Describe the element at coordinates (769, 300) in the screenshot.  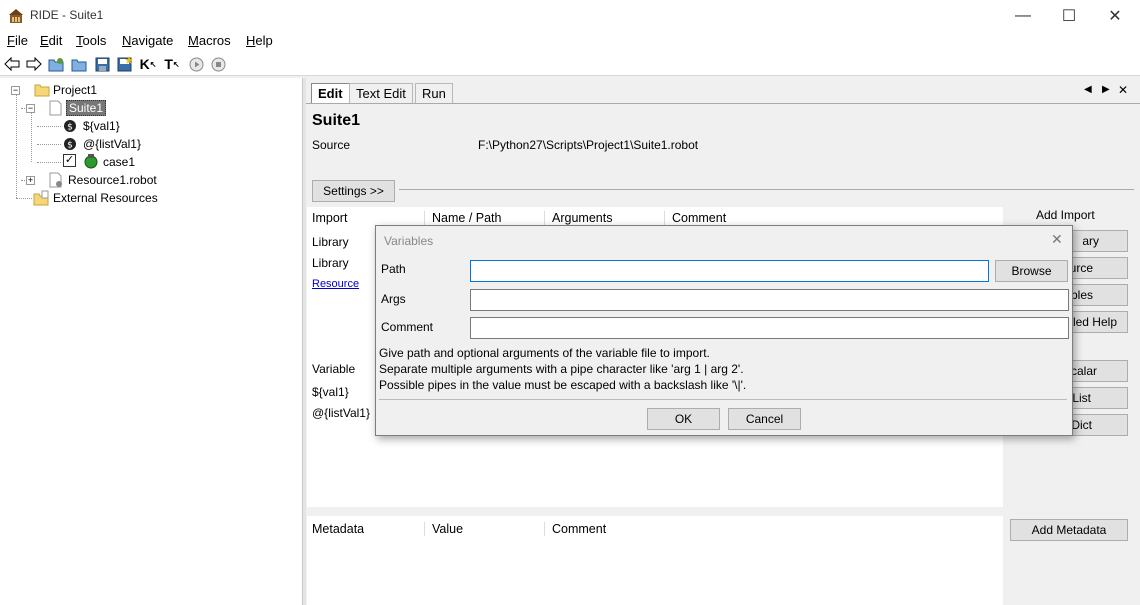
I see `args-input` at that location.